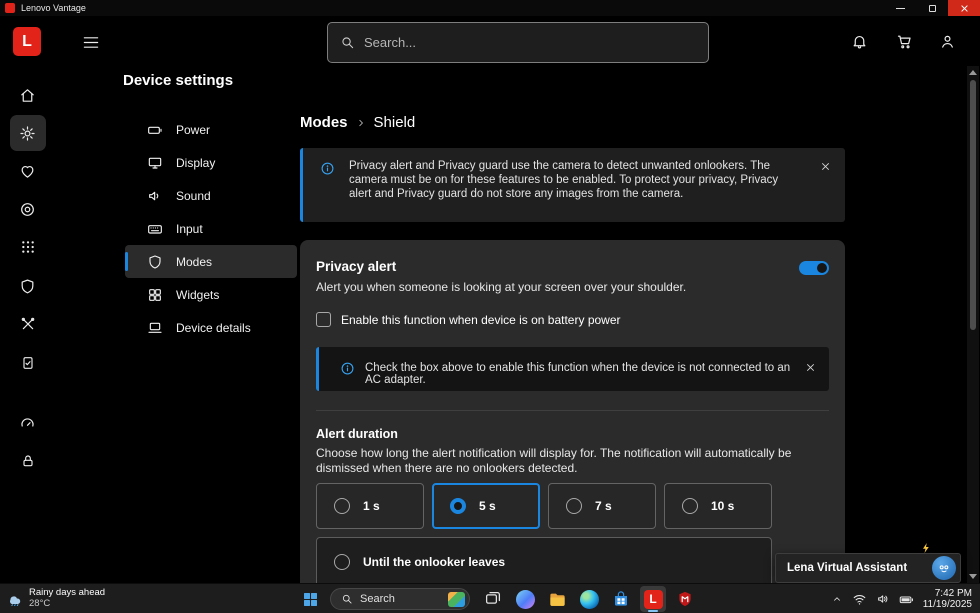  What do you see at coordinates (883, 599) in the screenshot?
I see `volume-icon` at bounding box center [883, 599].